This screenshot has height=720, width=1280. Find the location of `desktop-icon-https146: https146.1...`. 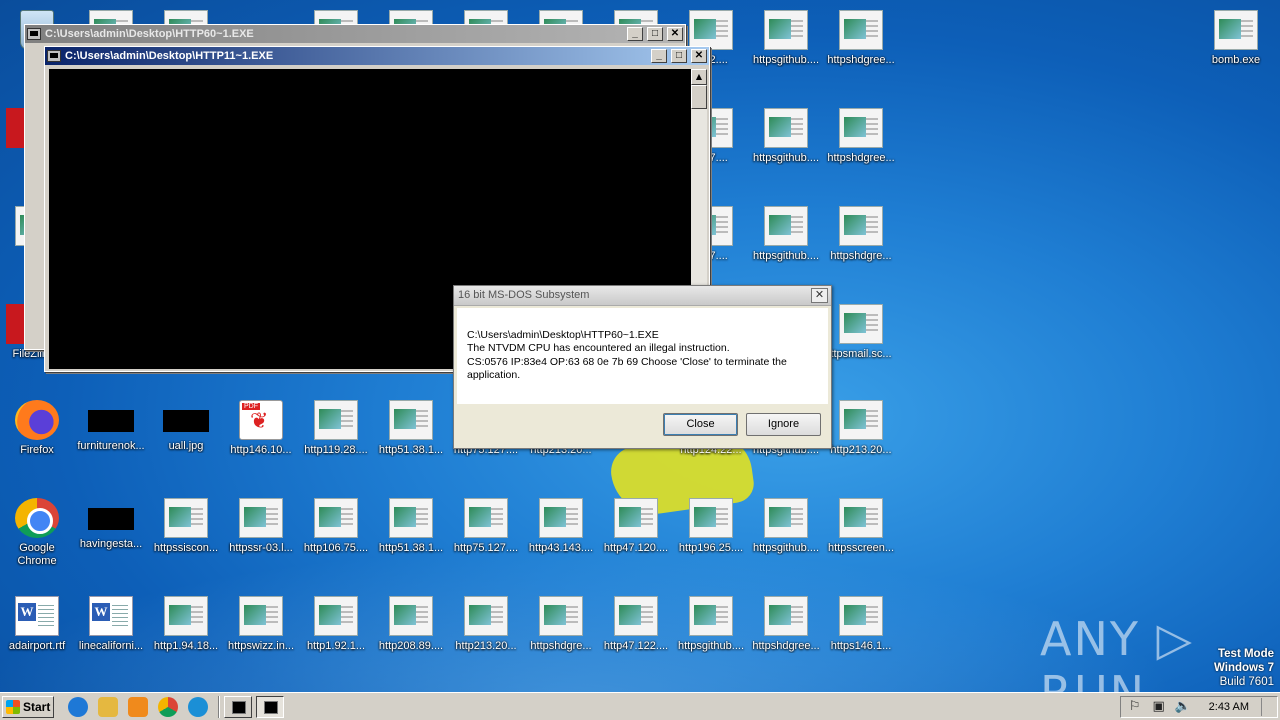

desktop-icon-https146: https146.1... is located at coordinates (861, 637).